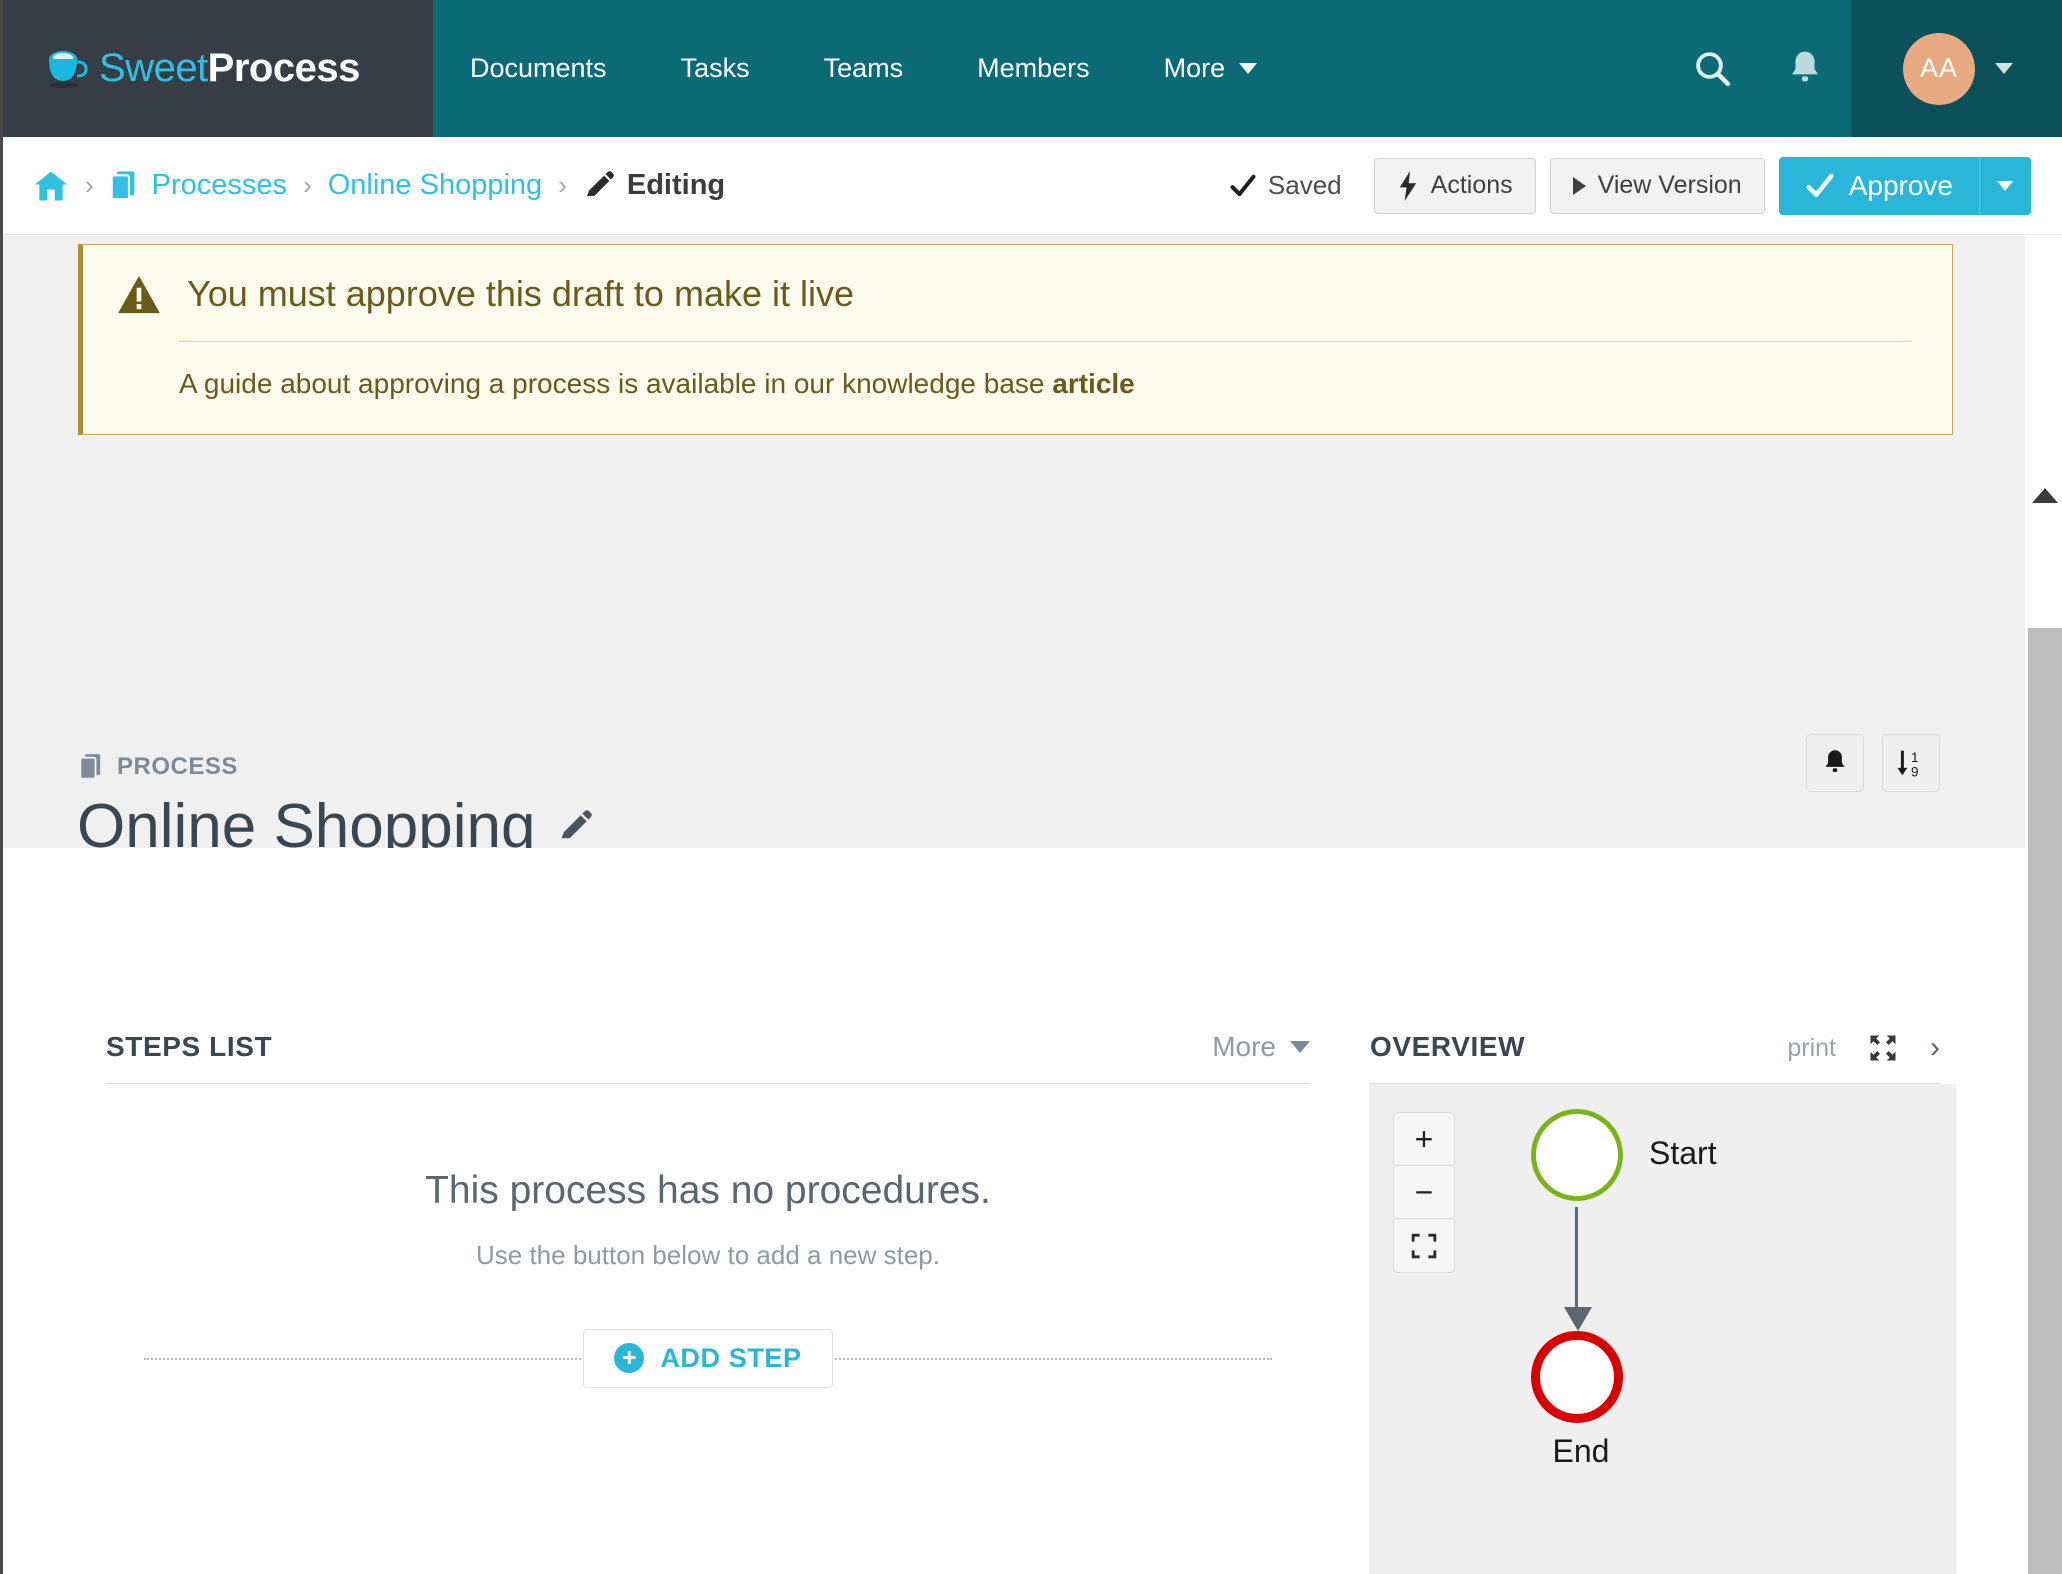 The height and width of the screenshot is (1574, 2062). I want to click on overview-title: OVERVIEW, so click(1448, 1046).